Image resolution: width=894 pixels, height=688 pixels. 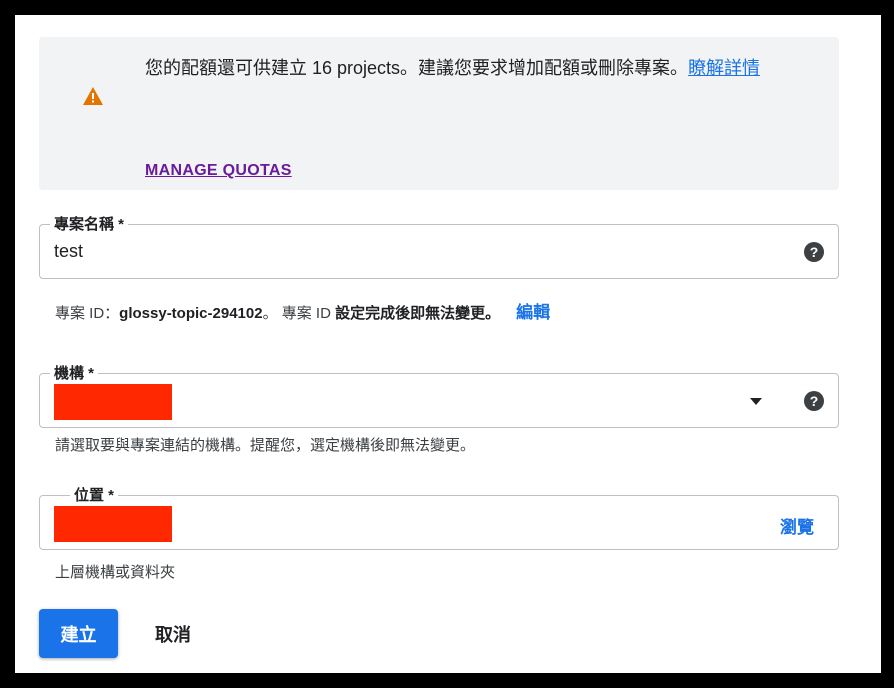 What do you see at coordinates (113, 524) in the screenshot?
I see `redacted-location-value` at bounding box center [113, 524].